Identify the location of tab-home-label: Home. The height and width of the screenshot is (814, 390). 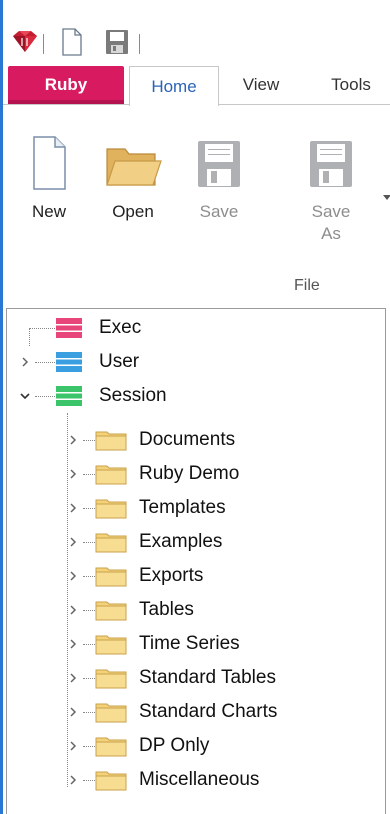
(174, 86).